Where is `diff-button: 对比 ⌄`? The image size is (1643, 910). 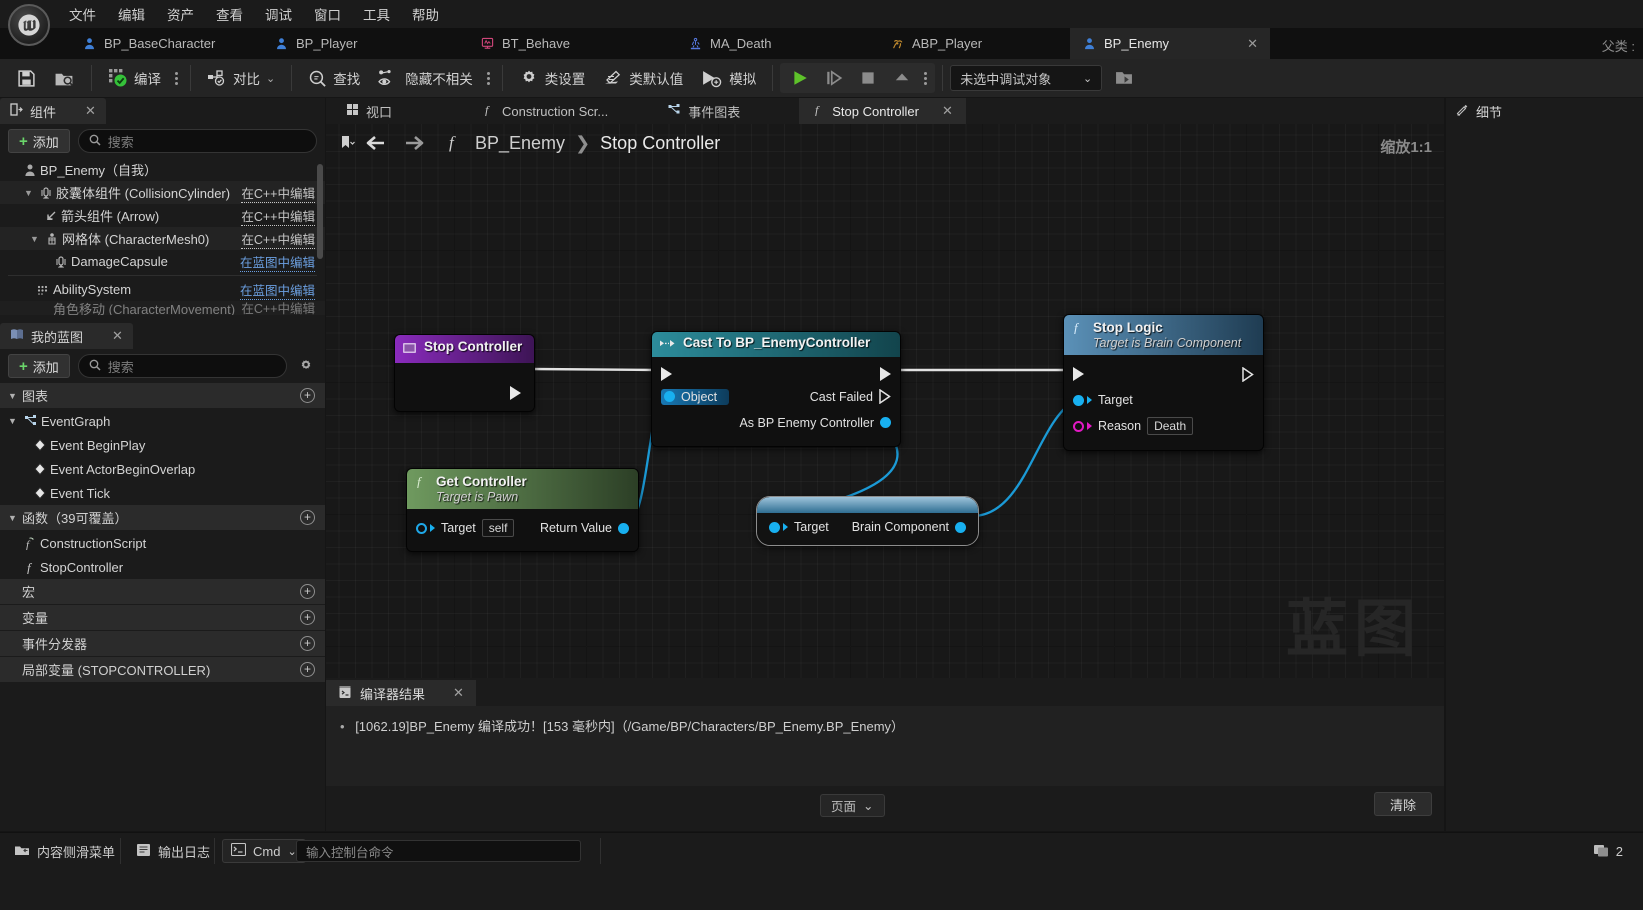 diff-button: 对比 ⌄ is located at coordinates (241, 78).